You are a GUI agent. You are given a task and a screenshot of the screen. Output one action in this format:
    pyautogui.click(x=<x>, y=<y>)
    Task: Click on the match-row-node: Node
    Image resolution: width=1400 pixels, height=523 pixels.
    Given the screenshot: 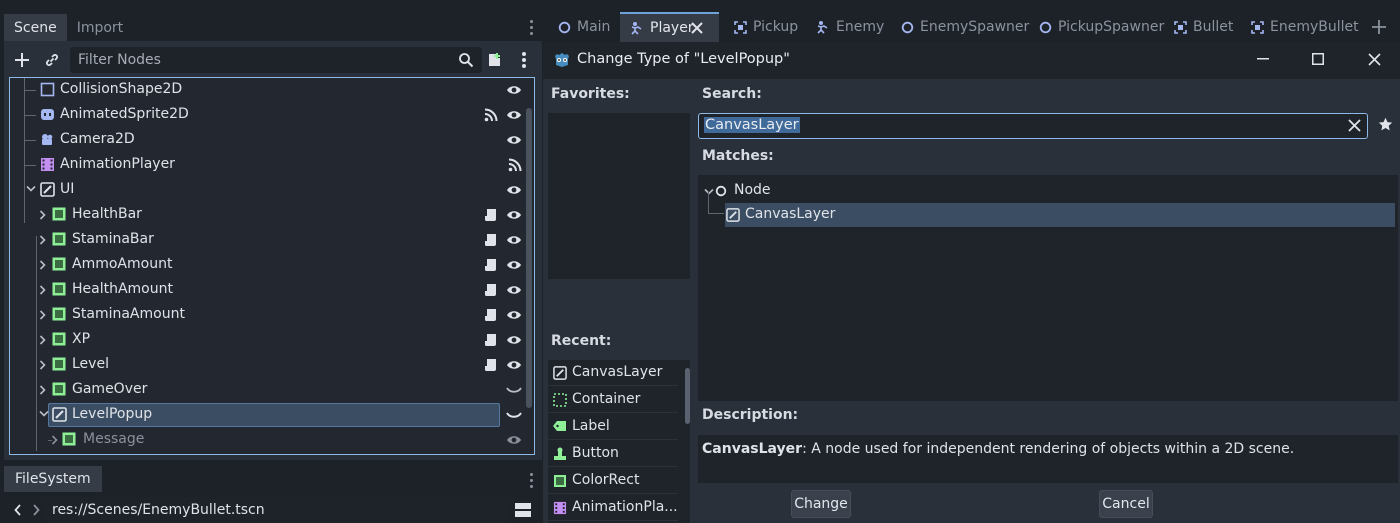 What is the action you would take?
    pyautogui.click(x=848, y=191)
    